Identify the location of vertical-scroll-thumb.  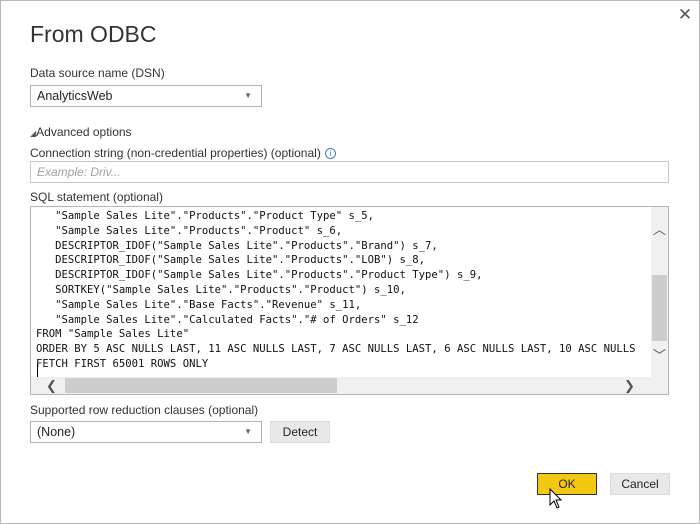
(659, 308).